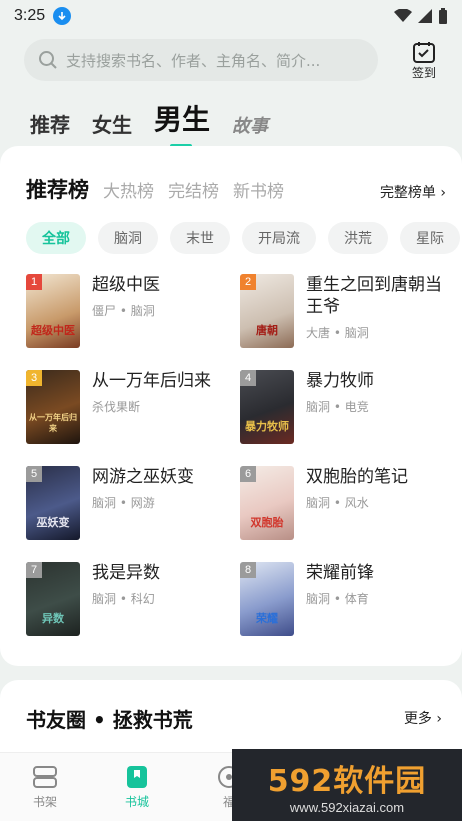 The width and height of the screenshot is (462, 821). I want to click on book-item: 6 双胞胎 双胞胎的笔记 脑洞 • 风水, so click(343, 503).